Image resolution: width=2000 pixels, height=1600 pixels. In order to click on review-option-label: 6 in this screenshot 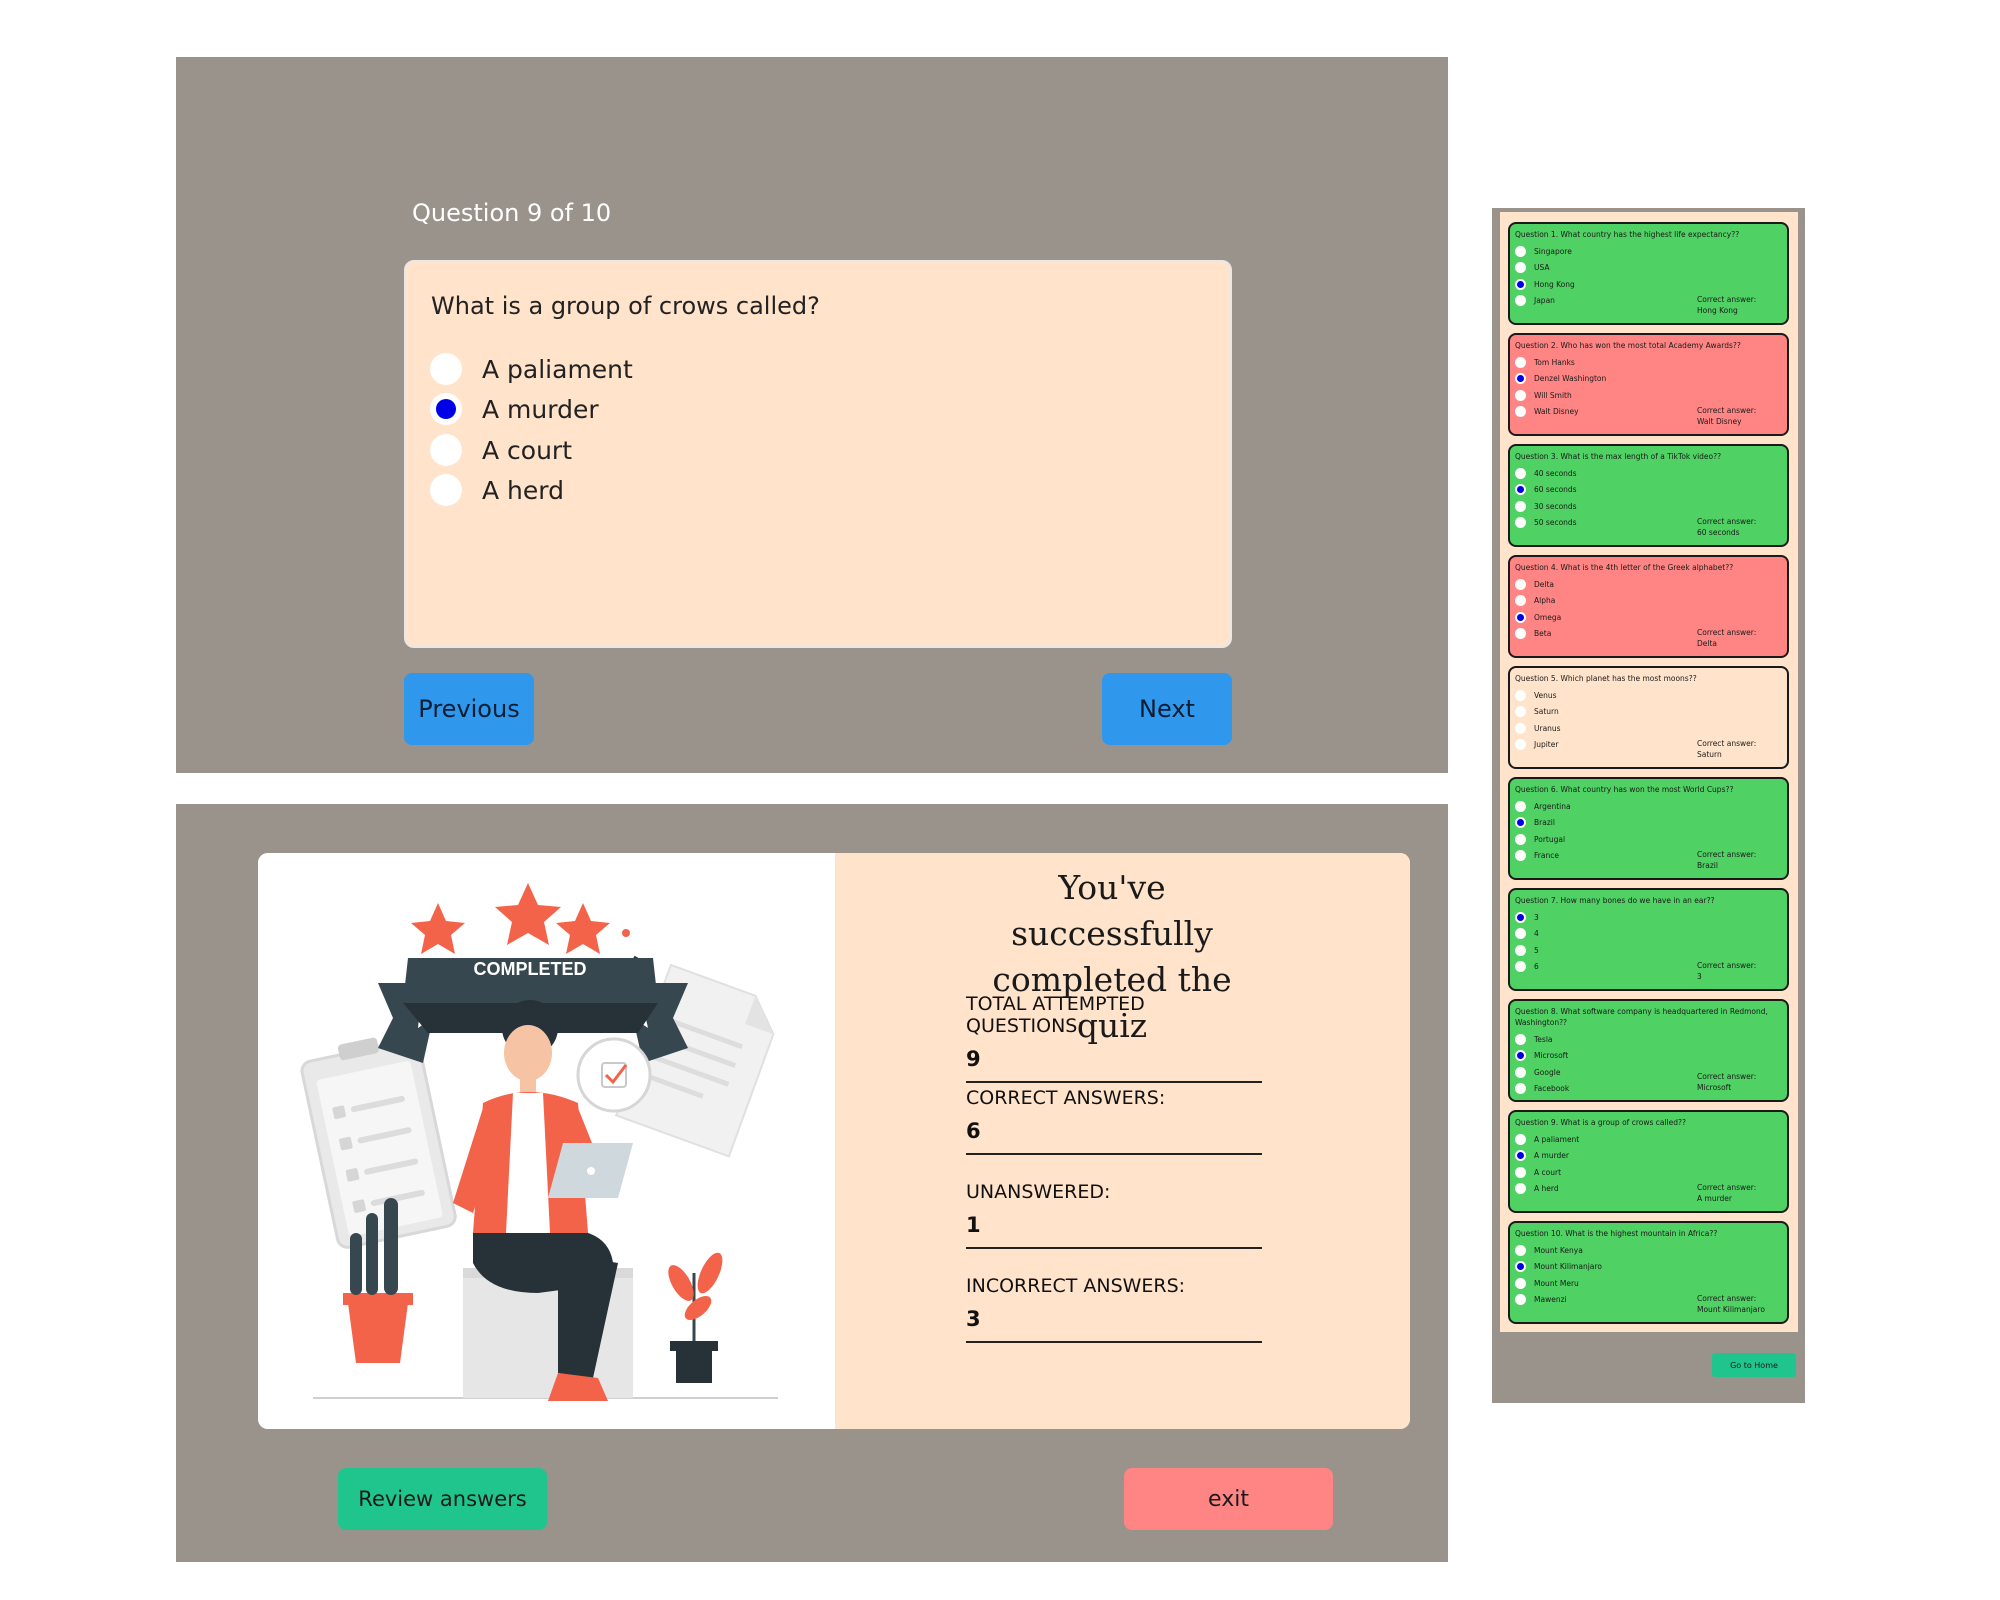, I will do `click(1536, 967)`.